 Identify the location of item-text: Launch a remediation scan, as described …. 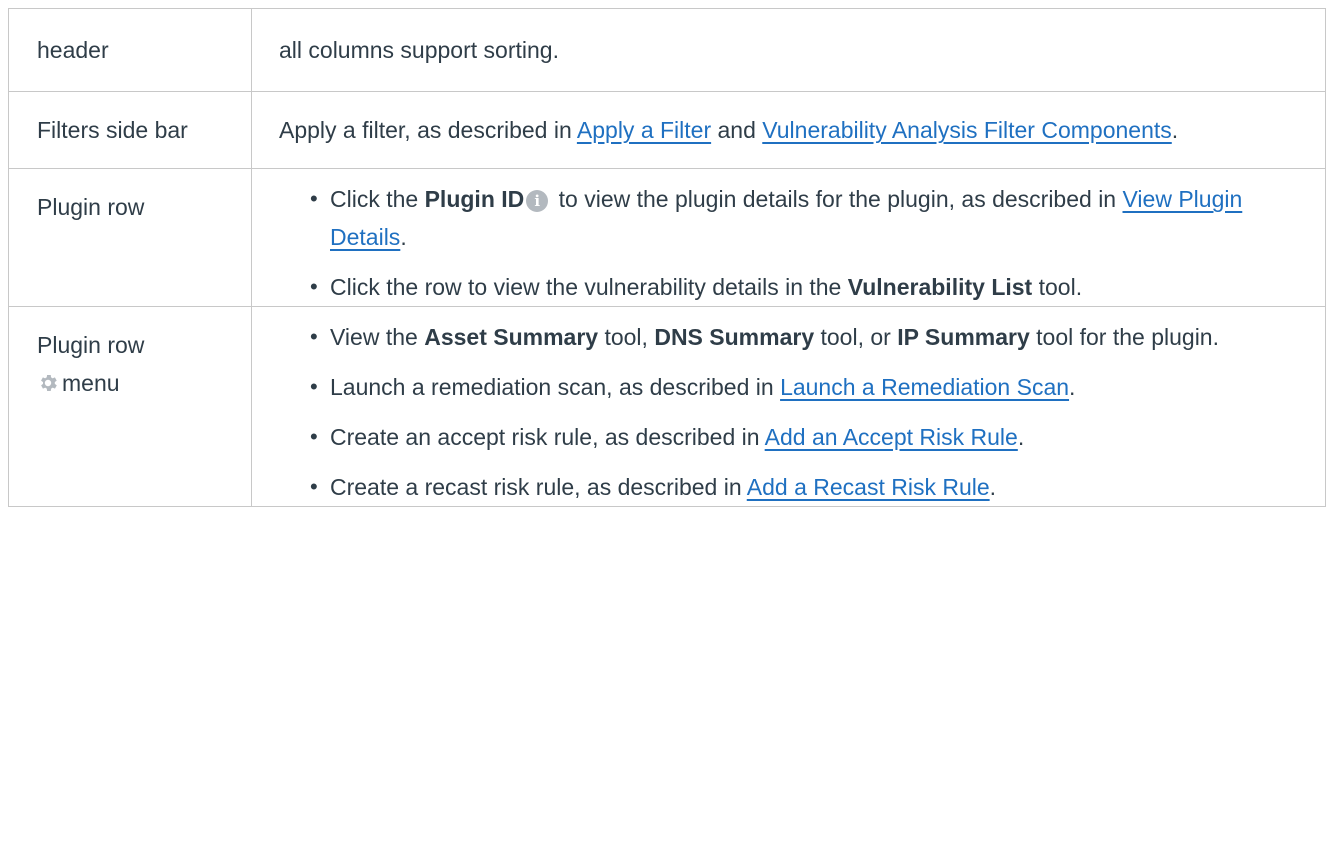
(555, 387).